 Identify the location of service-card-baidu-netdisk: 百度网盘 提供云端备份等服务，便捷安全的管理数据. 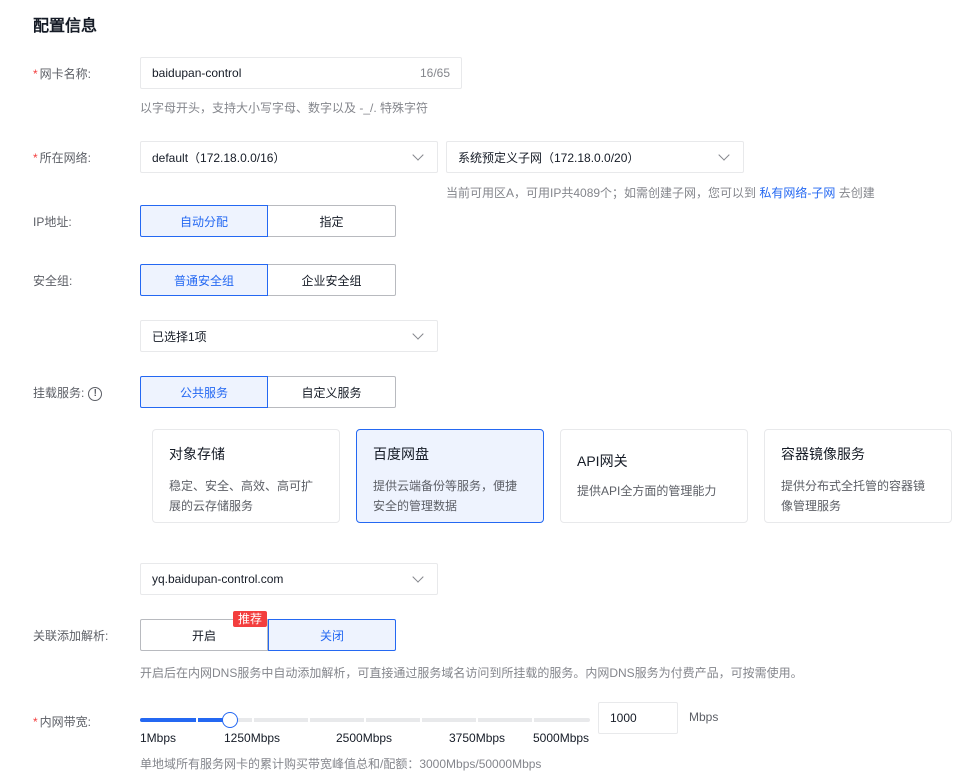
(450, 476).